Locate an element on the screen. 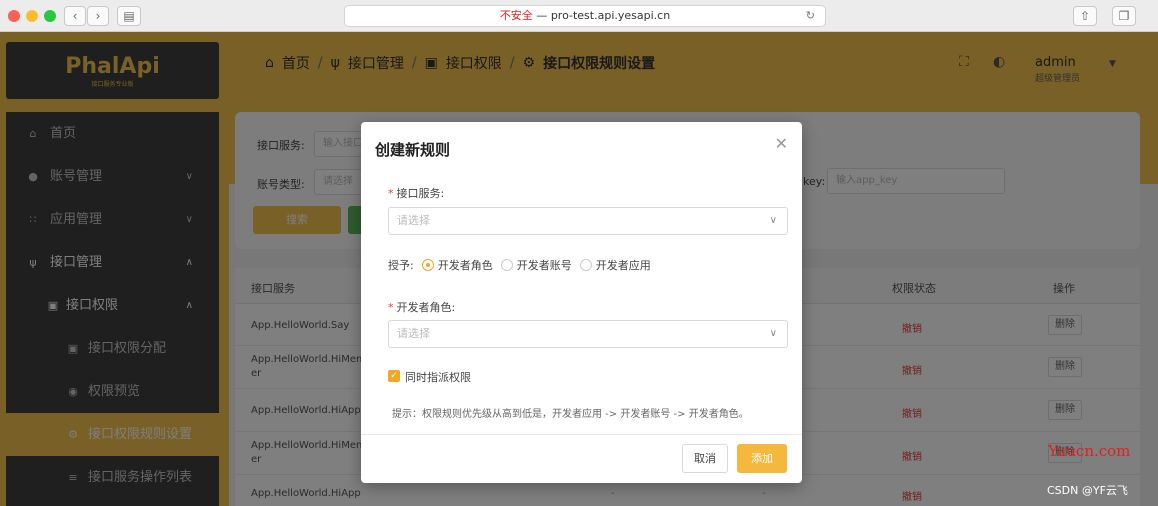 The width and height of the screenshot is (1158, 506). reload-icon: ↻ is located at coordinates (810, 16).